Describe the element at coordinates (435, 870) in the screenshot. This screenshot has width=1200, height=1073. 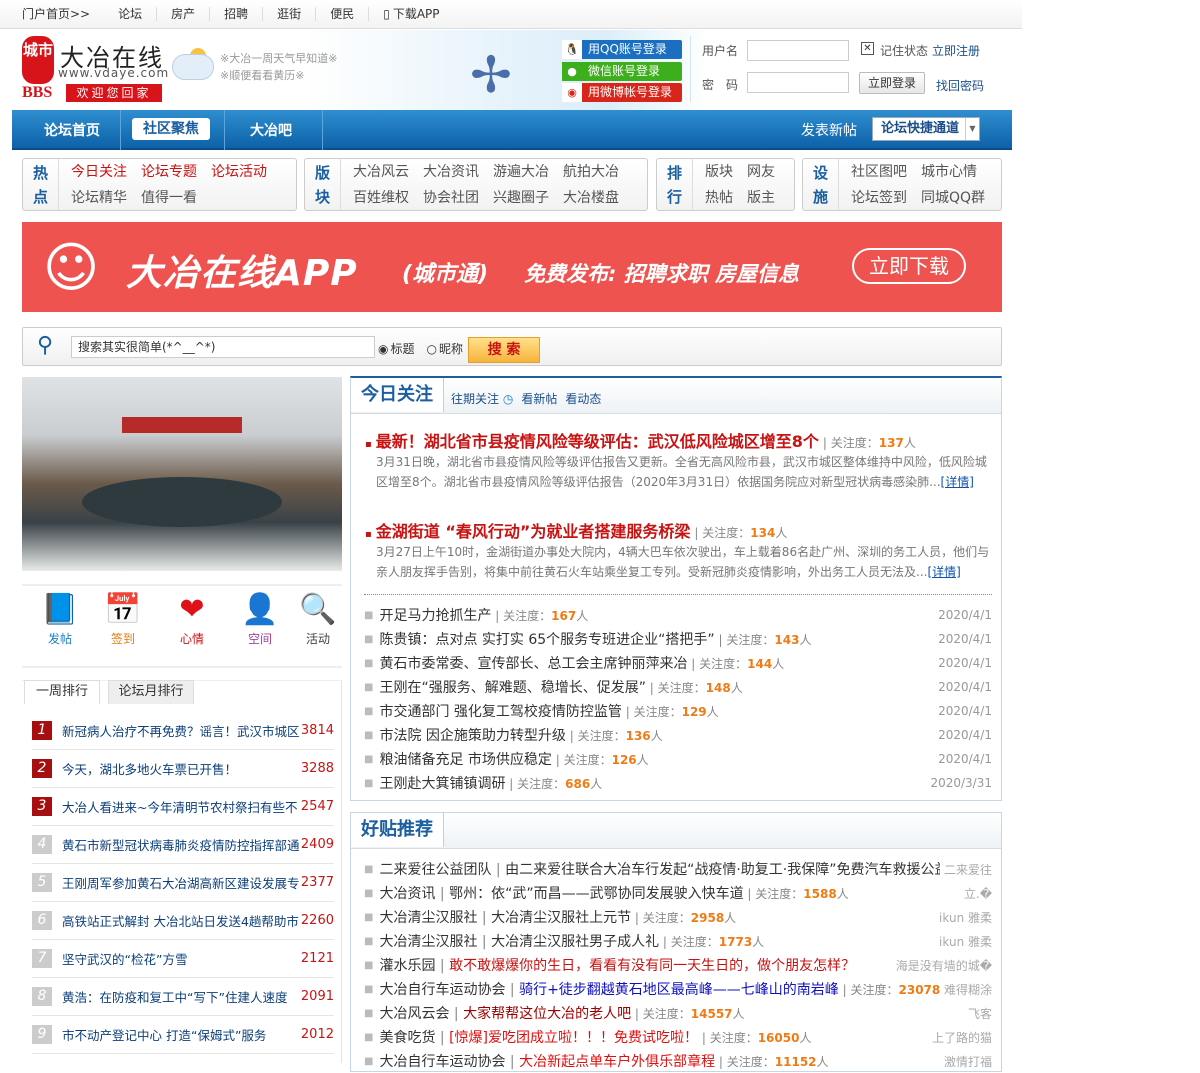
I see `forum-name: 二来爱往公益团队` at that location.